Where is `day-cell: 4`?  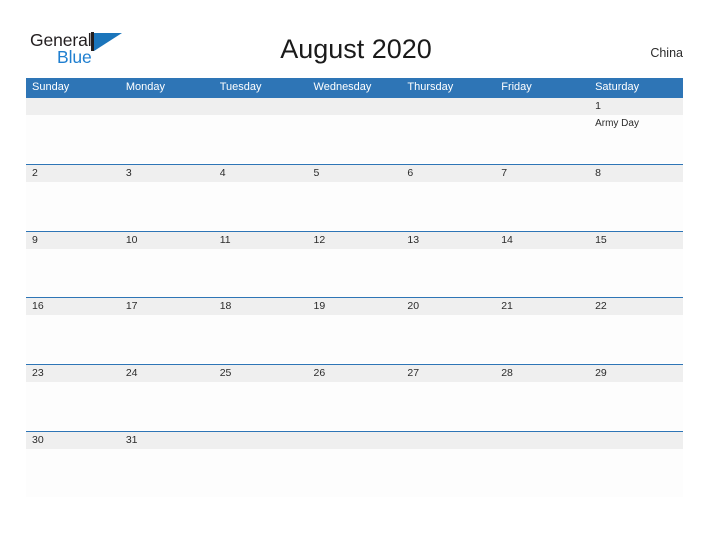
day-cell: 4 is located at coordinates (261, 173).